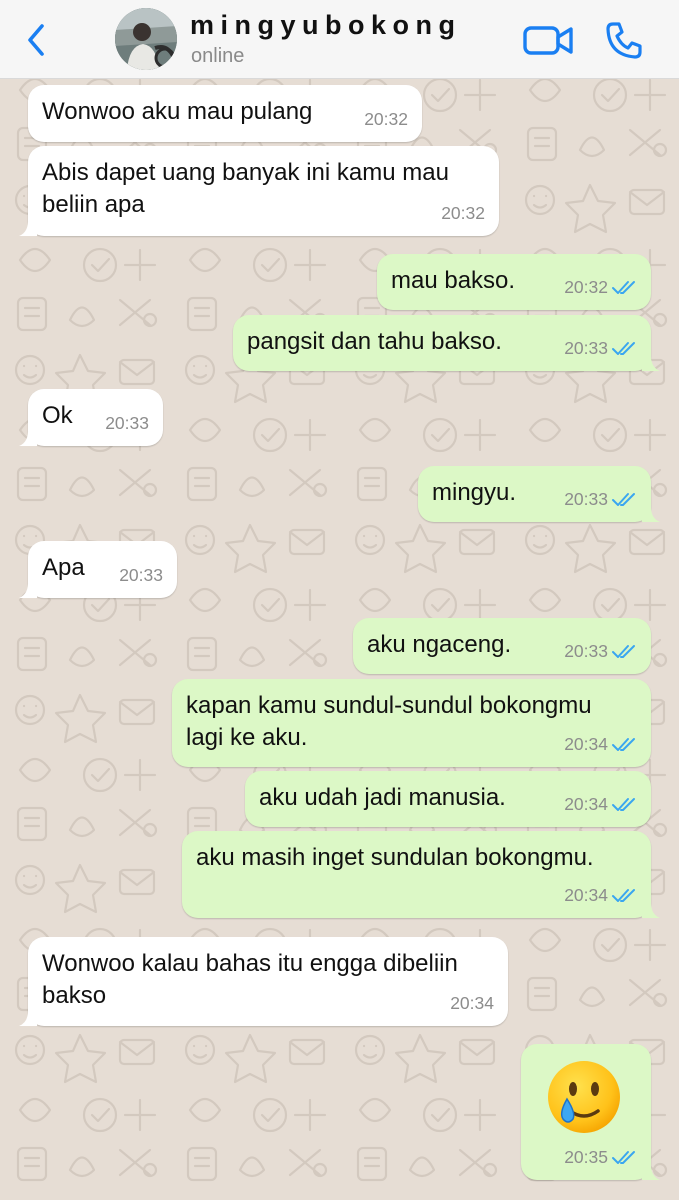 This screenshot has width=679, height=1200. I want to click on incoming-message: Wonwoo aku mau pulang 20:32, so click(225, 113).